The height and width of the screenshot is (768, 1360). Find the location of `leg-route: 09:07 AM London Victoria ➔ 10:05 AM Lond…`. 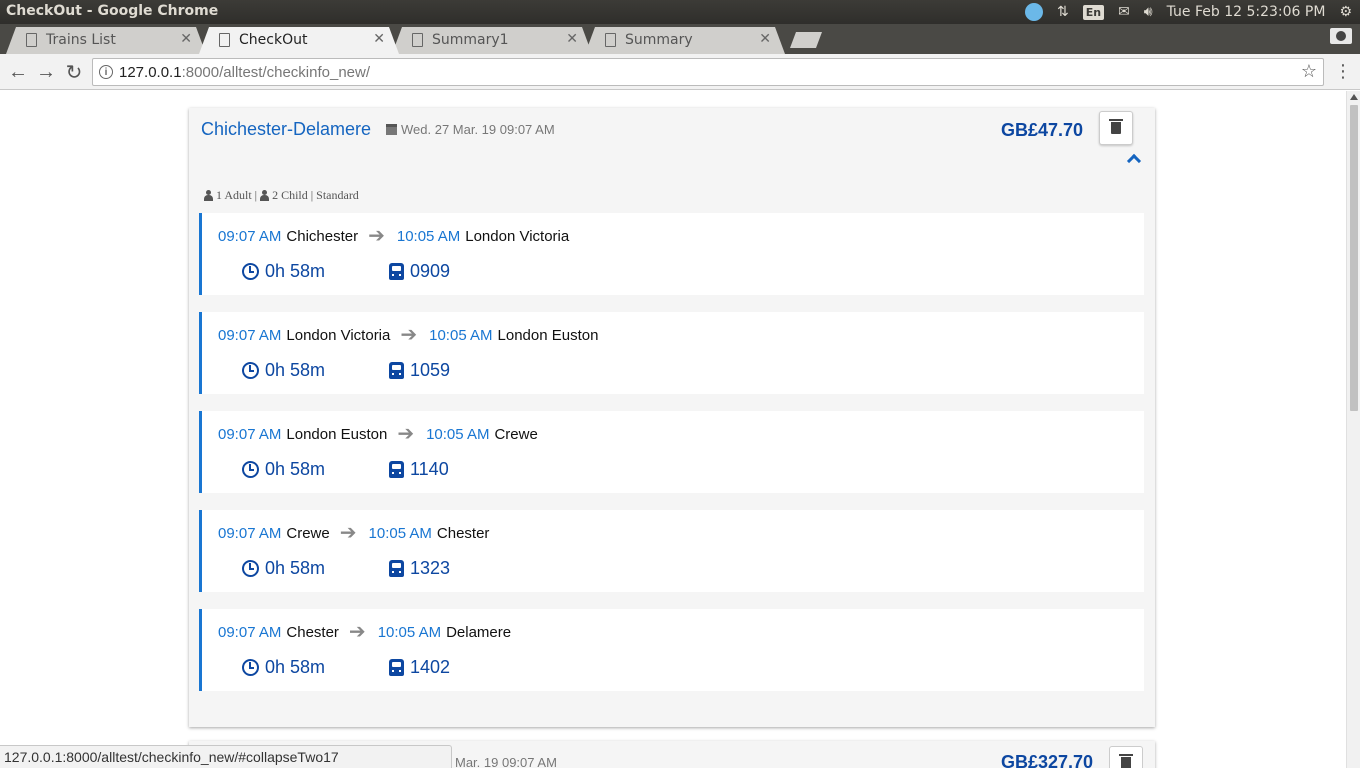

leg-route: 09:07 AM London Victoria ➔ 10:05 AM Lond… is located at coordinates (408, 335).